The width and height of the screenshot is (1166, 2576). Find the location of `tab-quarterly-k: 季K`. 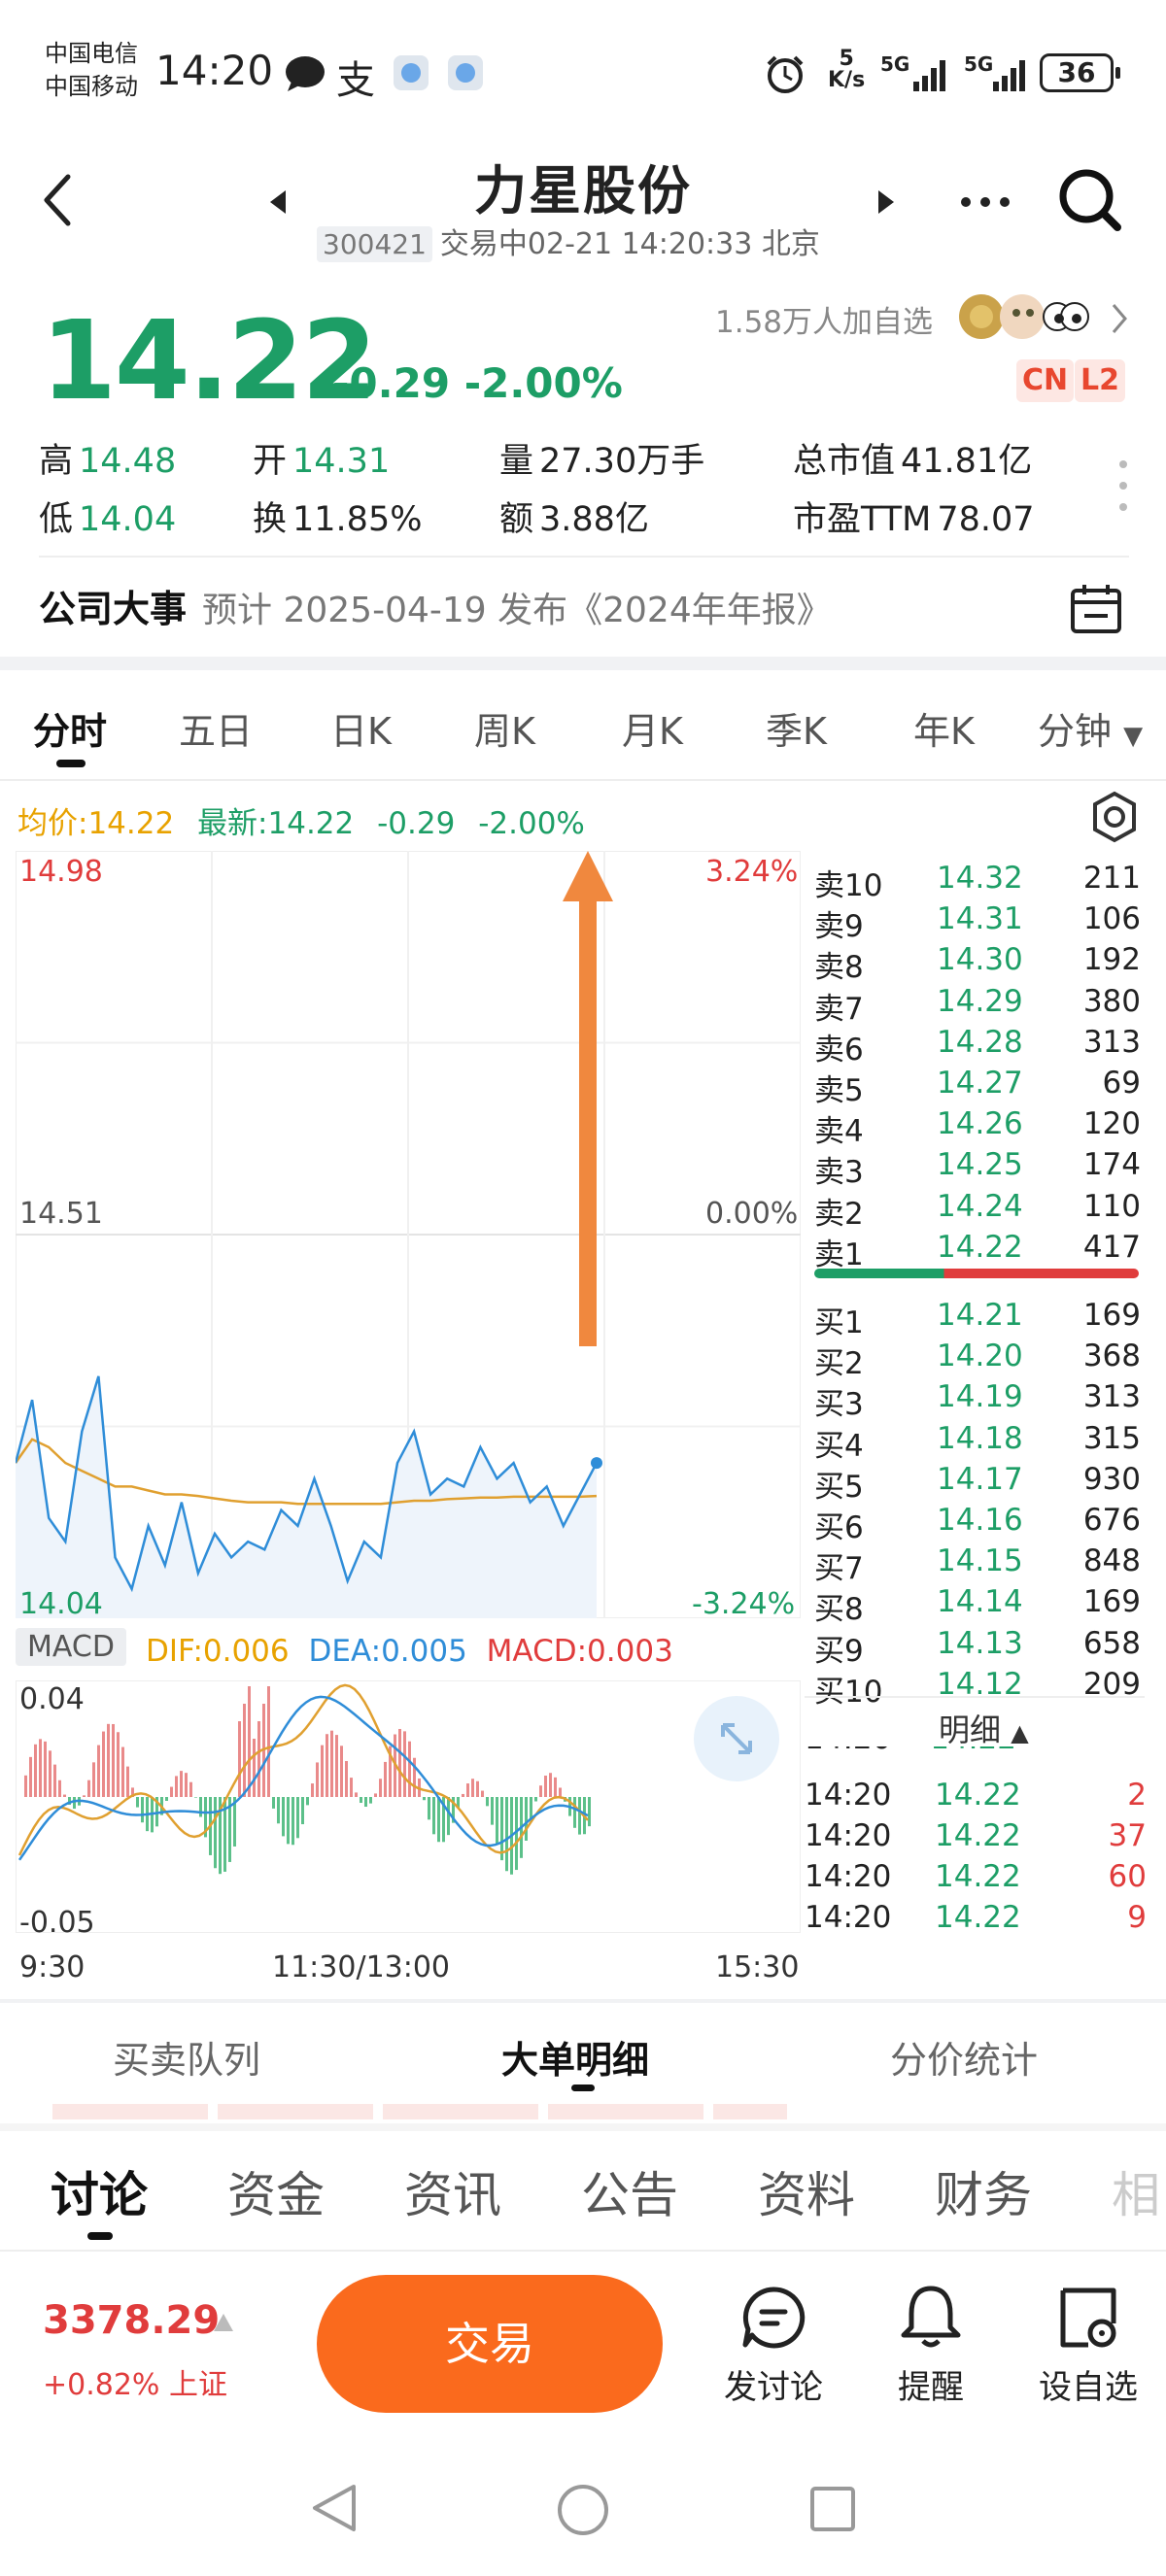

tab-quarterly-k: 季K is located at coordinates (796, 728).